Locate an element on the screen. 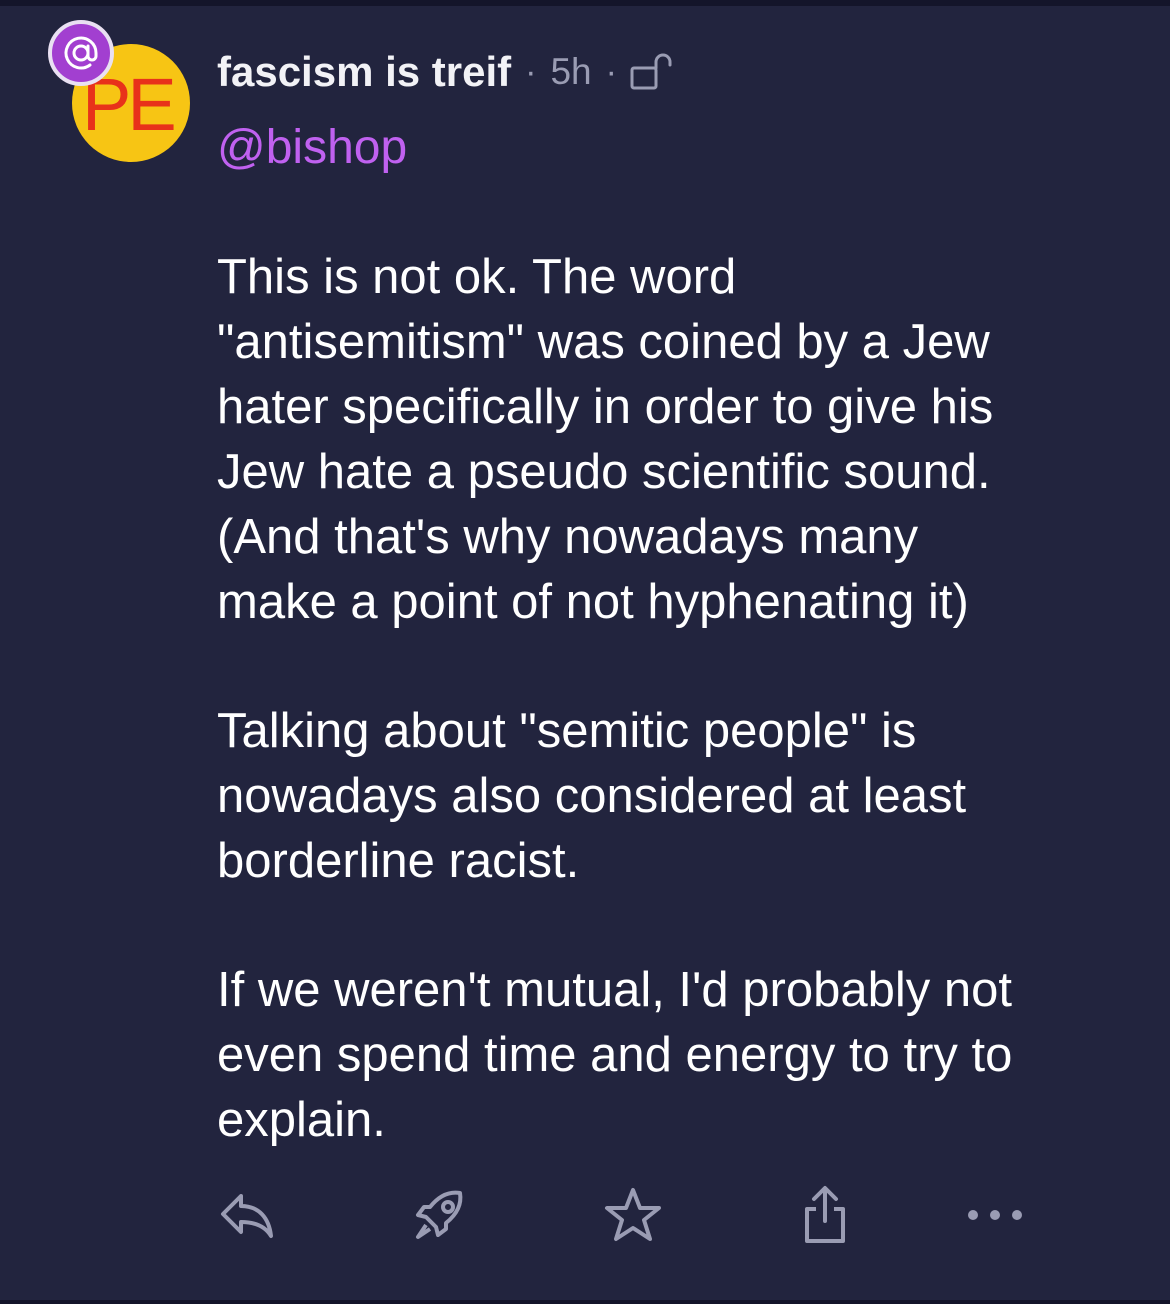 The width and height of the screenshot is (1170, 1304). favourite-button is located at coordinates (633, 1215).